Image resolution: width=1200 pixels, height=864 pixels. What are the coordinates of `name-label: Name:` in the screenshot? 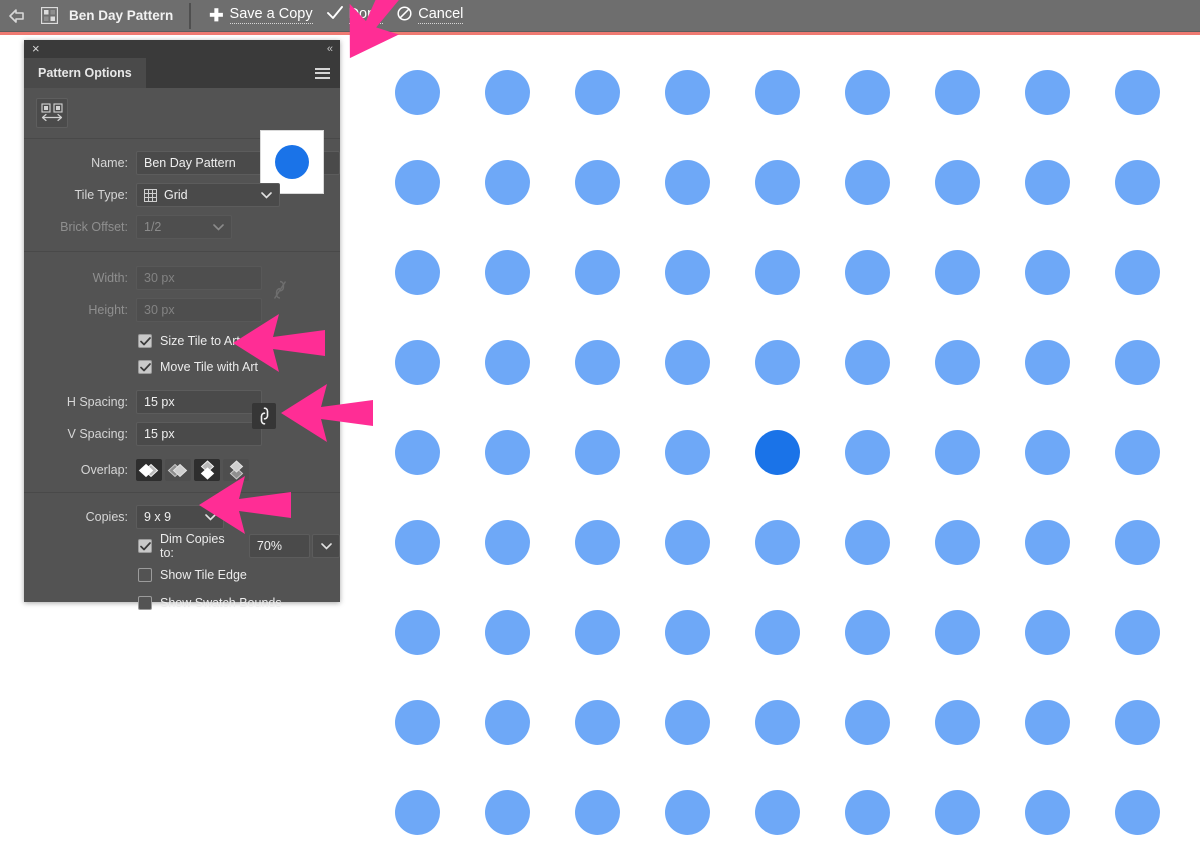 It's located at (109, 163).